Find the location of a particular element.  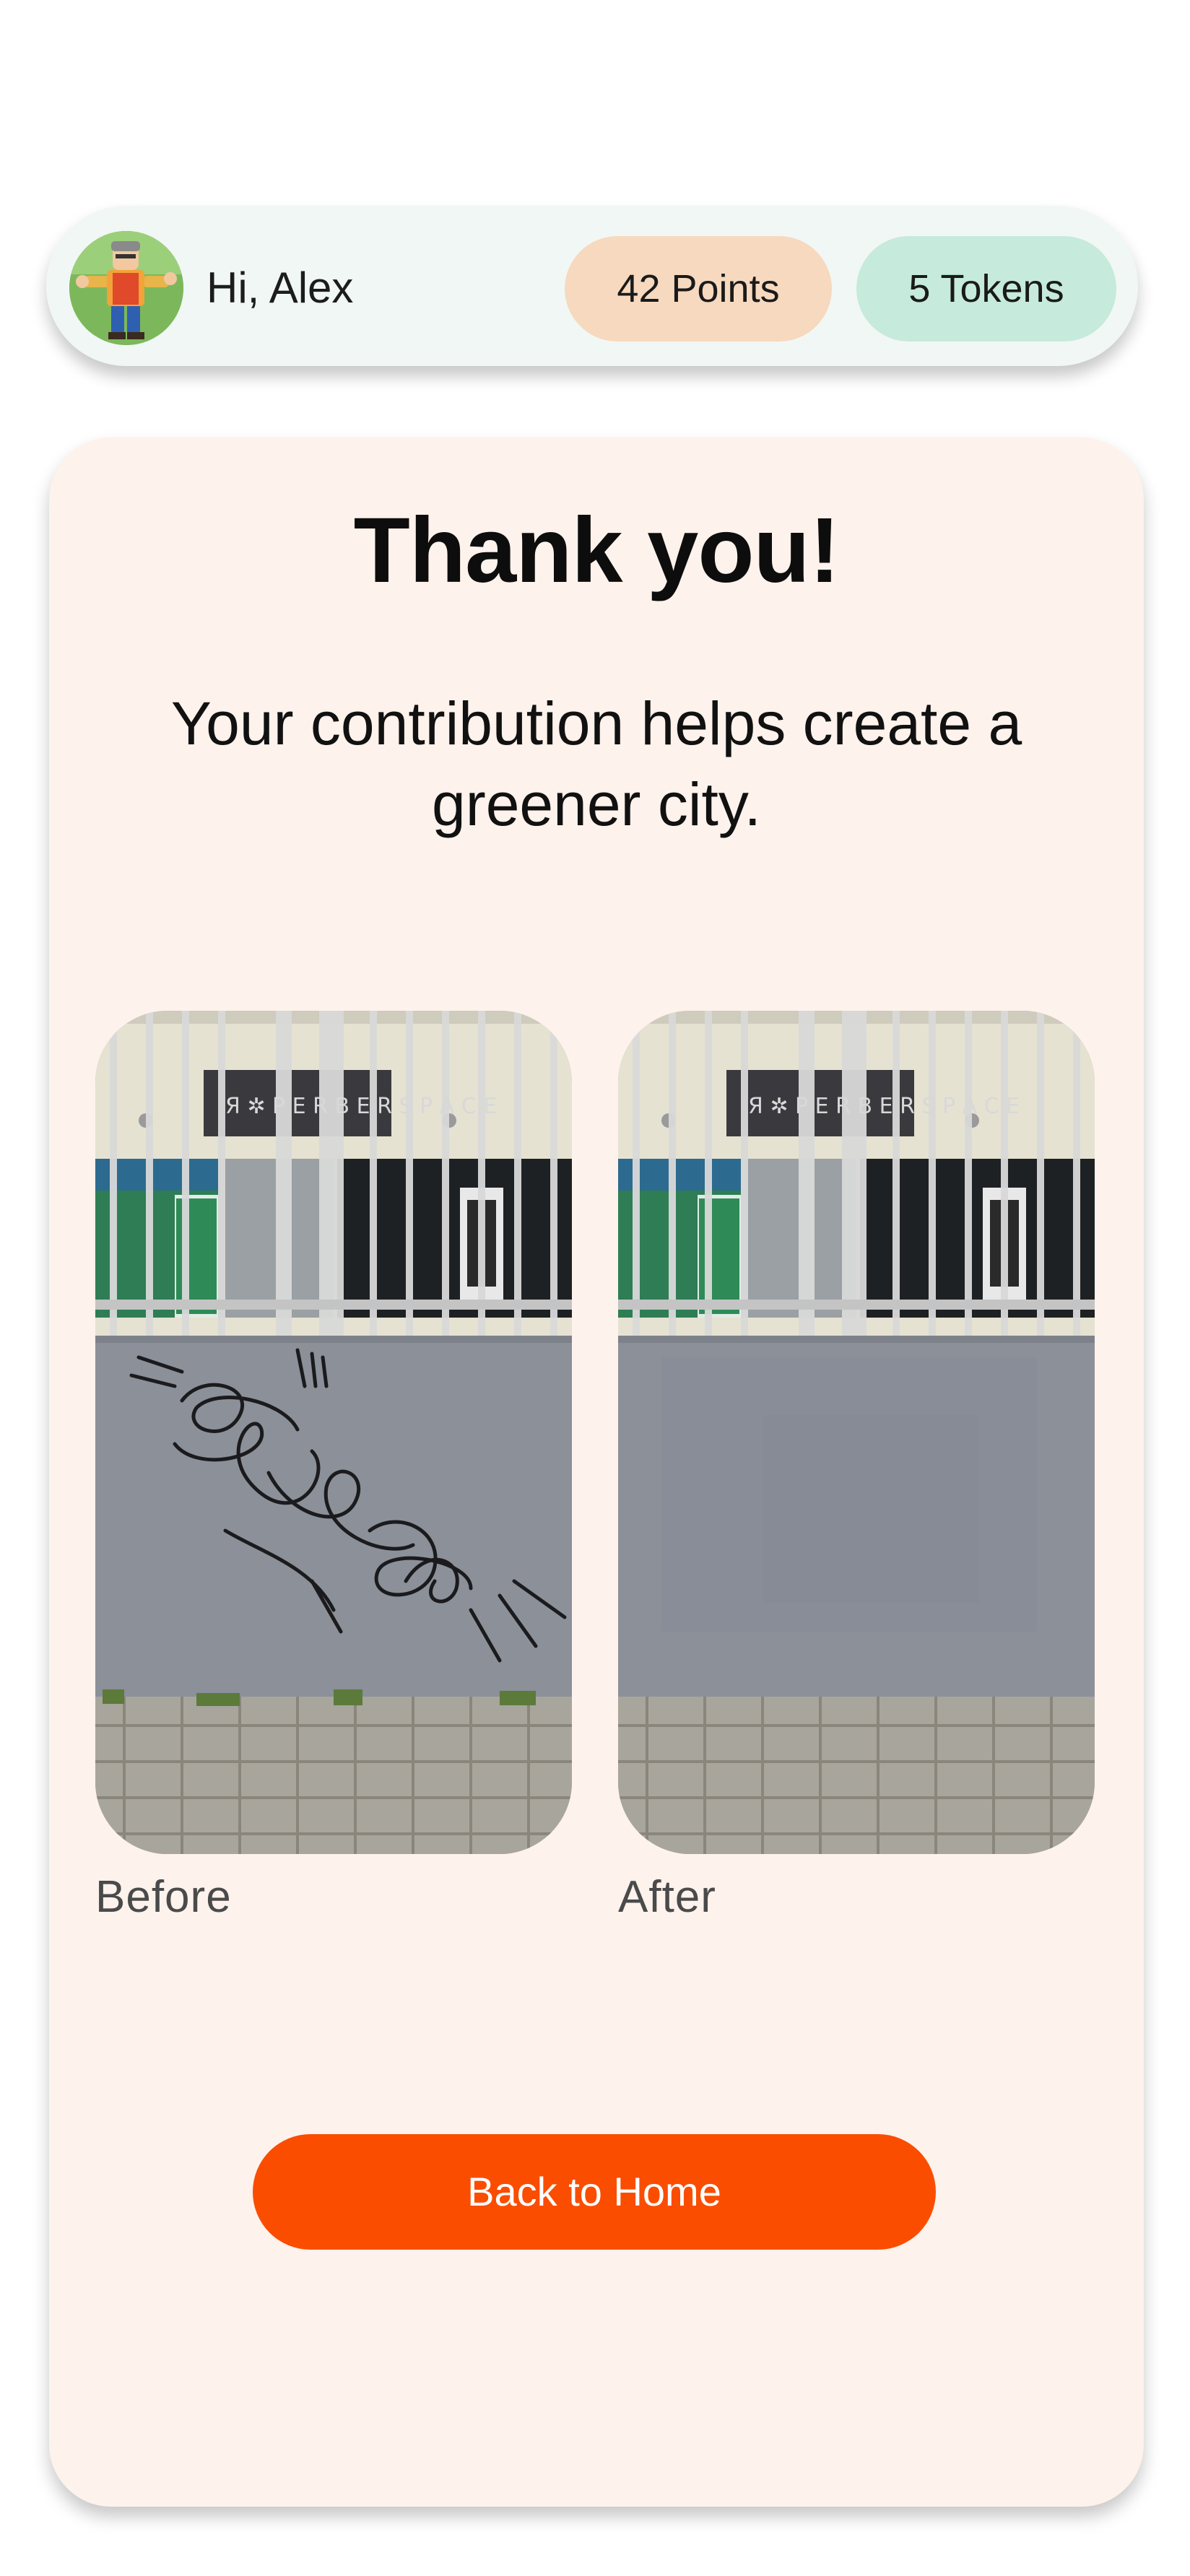

points-badge: 42 Points is located at coordinates (698, 288).